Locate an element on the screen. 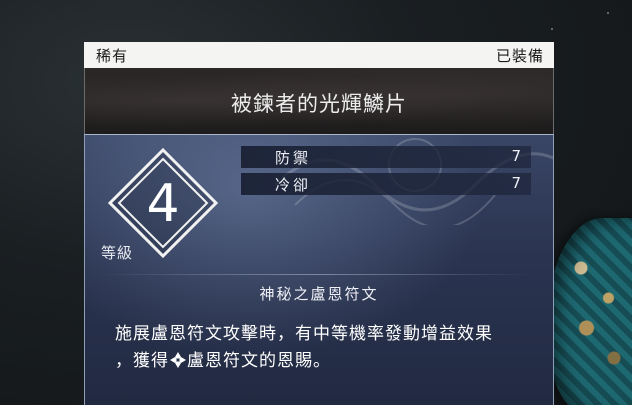  effect-description-line-2: ，獲得 盧恩符文的恩賜。 is located at coordinates (223, 358).